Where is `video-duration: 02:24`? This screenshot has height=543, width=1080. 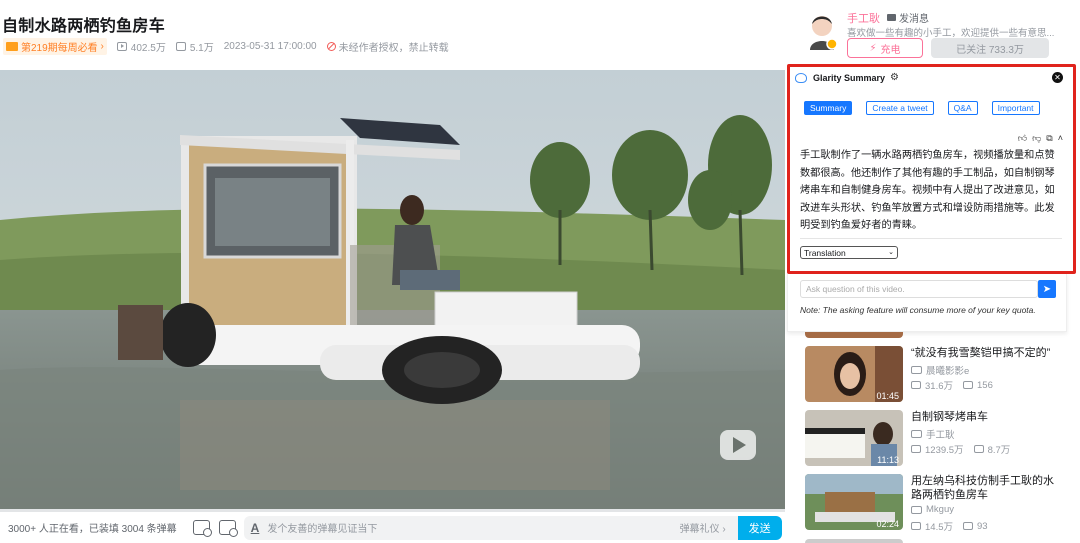
video-duration: 02:24 is located at coordinates (887, 524).